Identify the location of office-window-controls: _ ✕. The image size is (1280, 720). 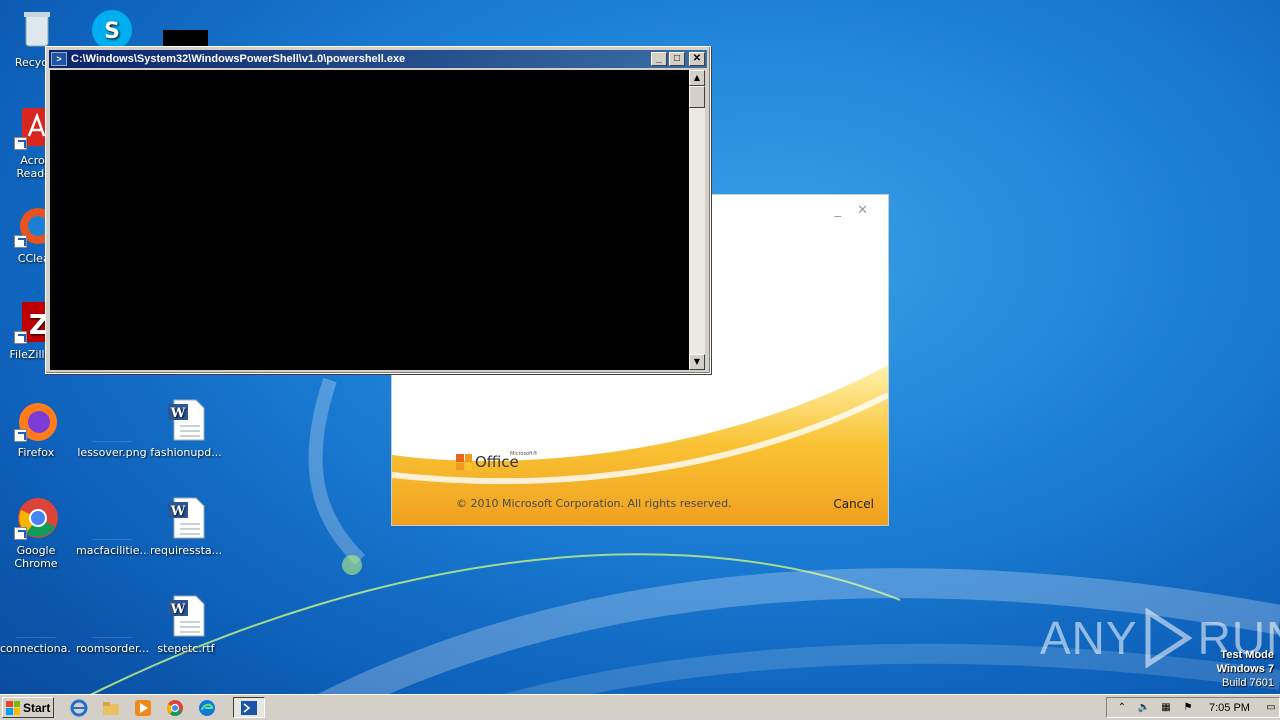
(854, 210).